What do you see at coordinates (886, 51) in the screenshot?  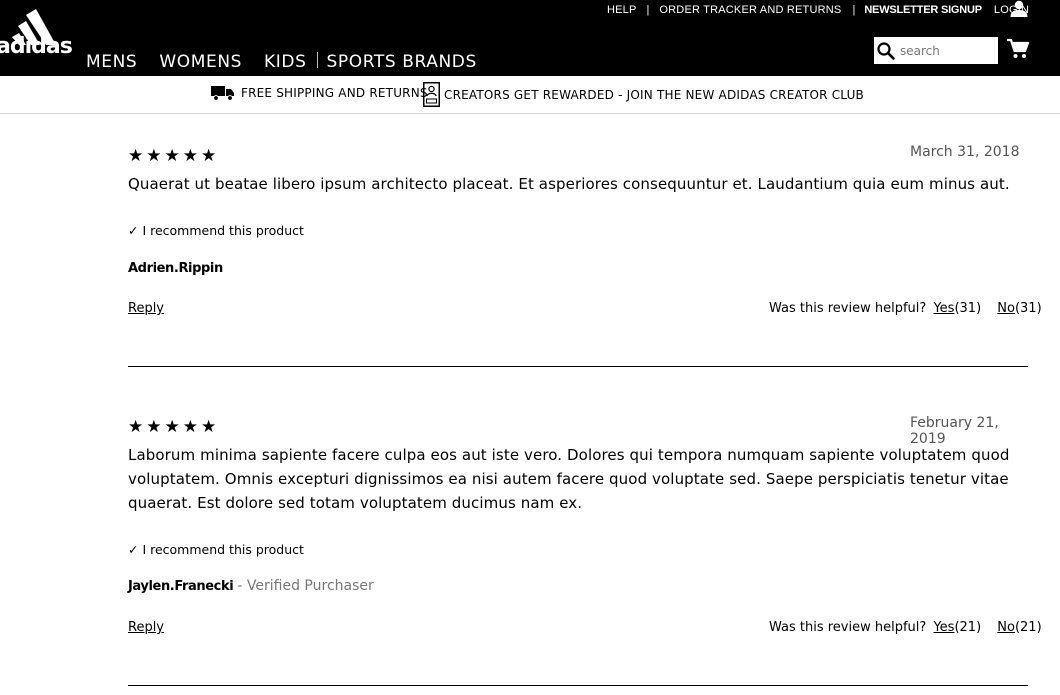 I see `search-icon` at bounding box center [886, 51].